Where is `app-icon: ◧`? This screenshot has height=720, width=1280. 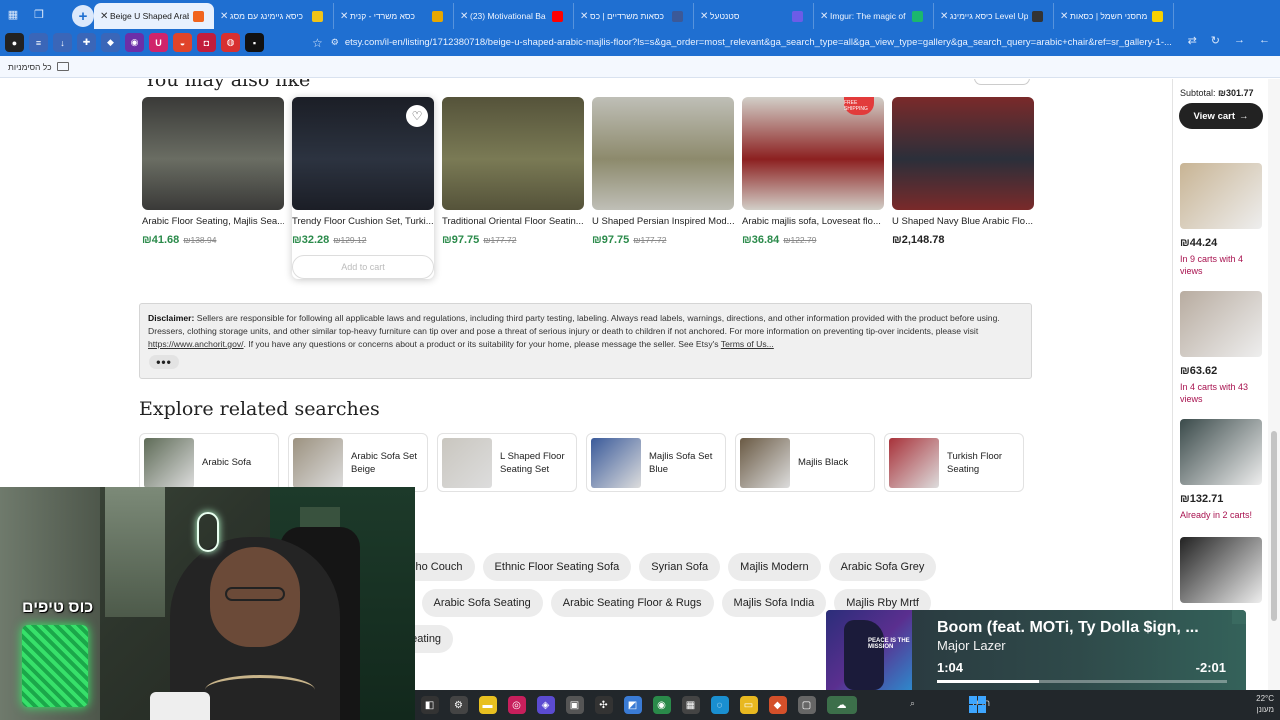
app-icon: ◧ is located at coordinates (429, 705).